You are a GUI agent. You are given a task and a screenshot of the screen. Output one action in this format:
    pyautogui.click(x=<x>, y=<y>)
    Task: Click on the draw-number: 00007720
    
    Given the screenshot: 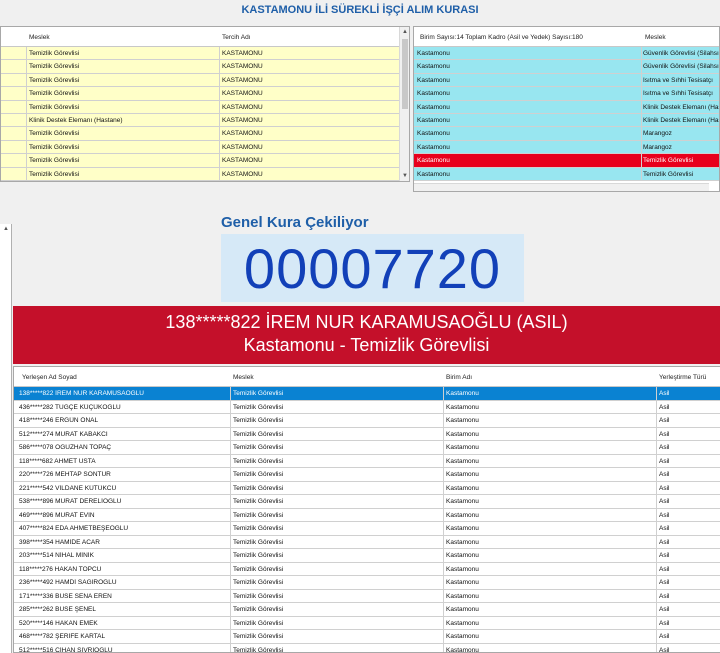 What is the action you would take?
    pyautogui.click(x=372, y=268)
    